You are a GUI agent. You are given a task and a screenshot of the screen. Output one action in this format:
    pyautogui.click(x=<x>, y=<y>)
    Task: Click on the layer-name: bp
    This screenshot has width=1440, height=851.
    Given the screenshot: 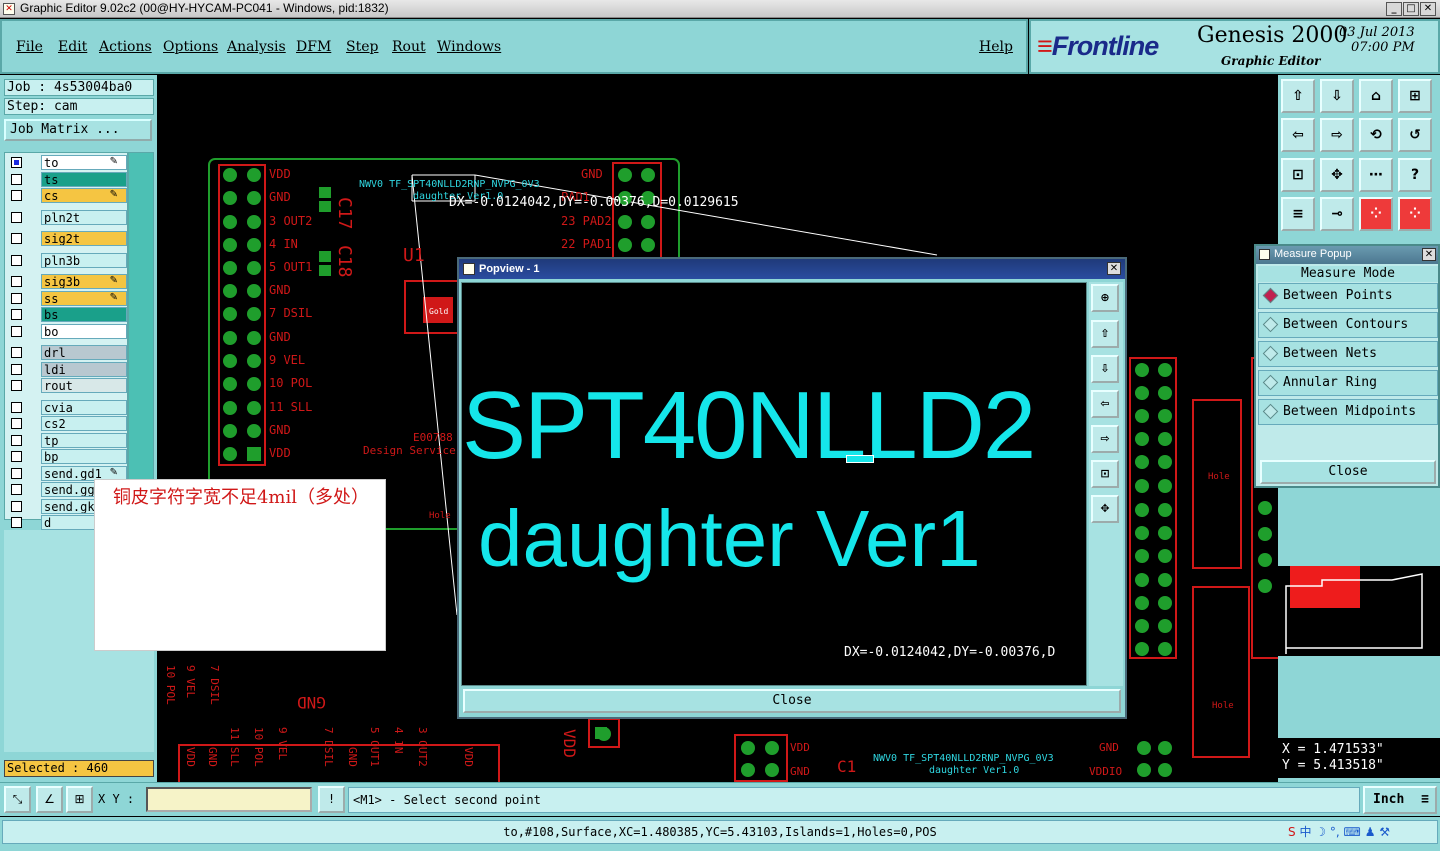 What is the action you would take?
    pyautogui.click(x=84, y=456)
    